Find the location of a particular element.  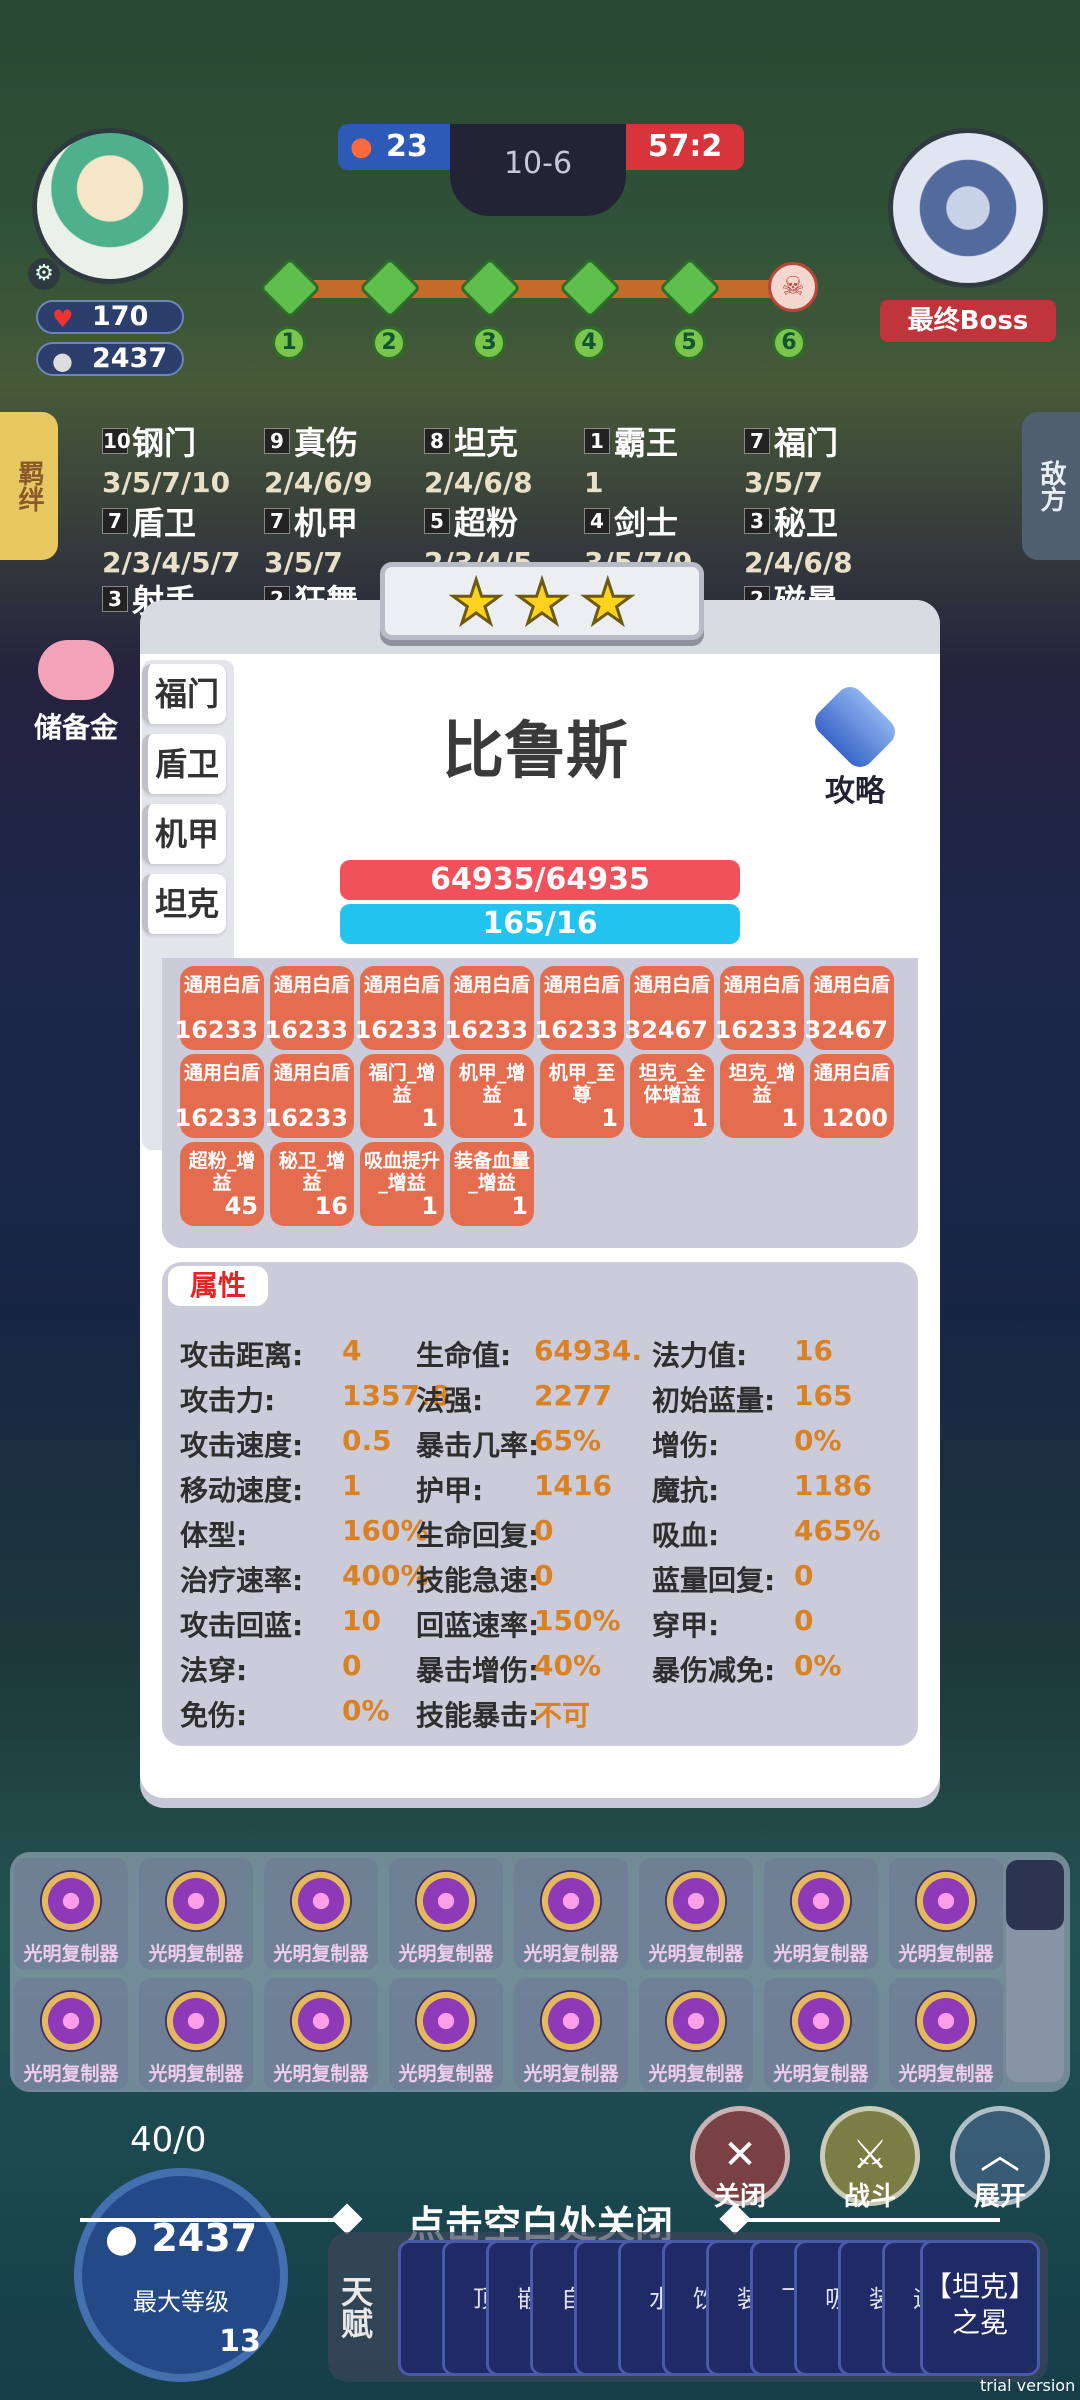

attribute-label: 增伤: is located at coordinates (686, 1445).